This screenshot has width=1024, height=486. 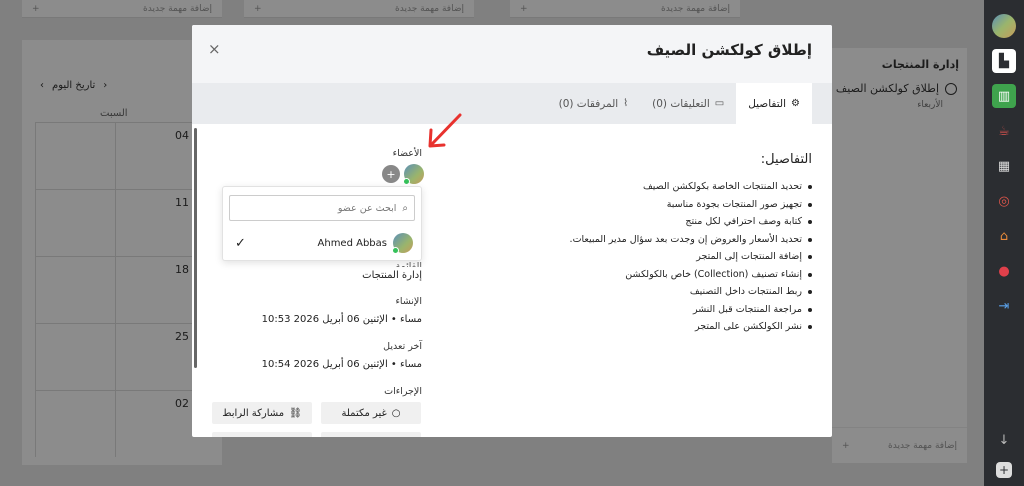 I want to click on details-item: ربط المنتجات داخل التصنيف, so click(x=662, y=292).